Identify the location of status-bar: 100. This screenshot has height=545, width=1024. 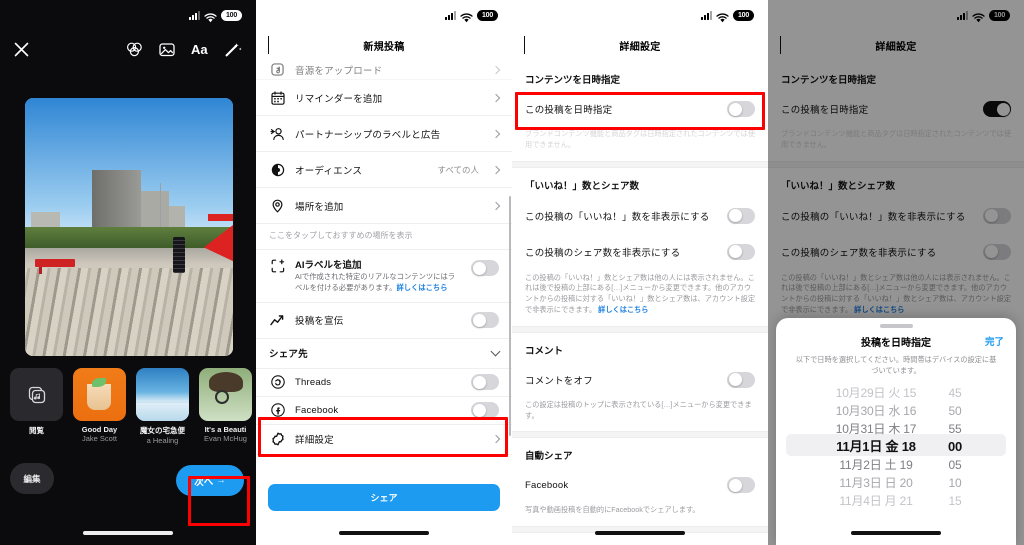
(640, 15).